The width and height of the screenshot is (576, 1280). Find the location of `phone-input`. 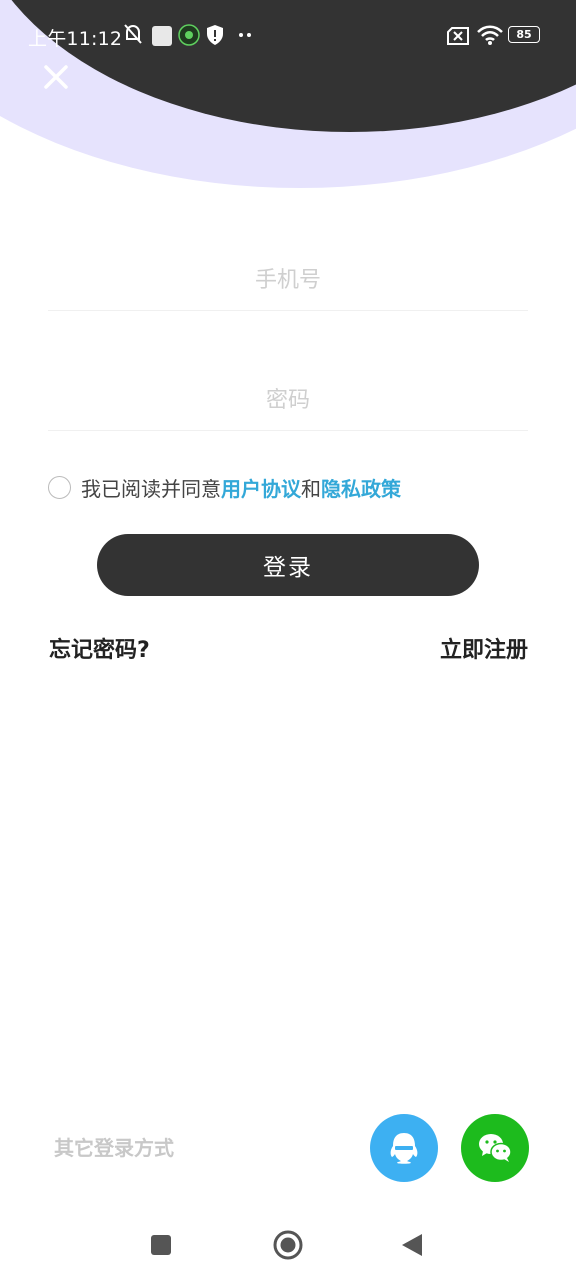

phone-input is located at coordinates (288, 280).